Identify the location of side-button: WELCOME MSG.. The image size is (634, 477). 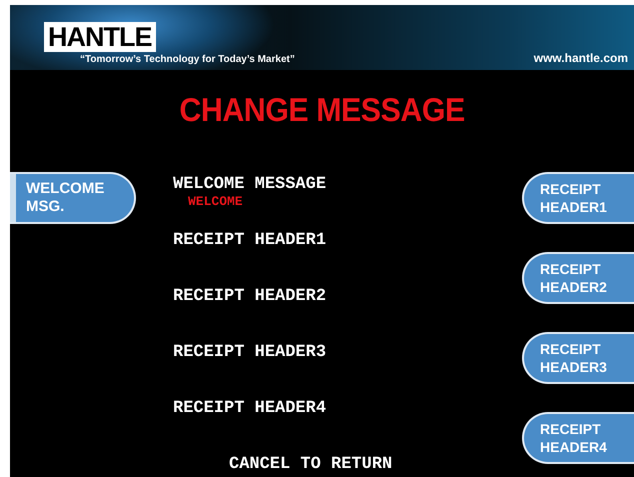
(73, 198).